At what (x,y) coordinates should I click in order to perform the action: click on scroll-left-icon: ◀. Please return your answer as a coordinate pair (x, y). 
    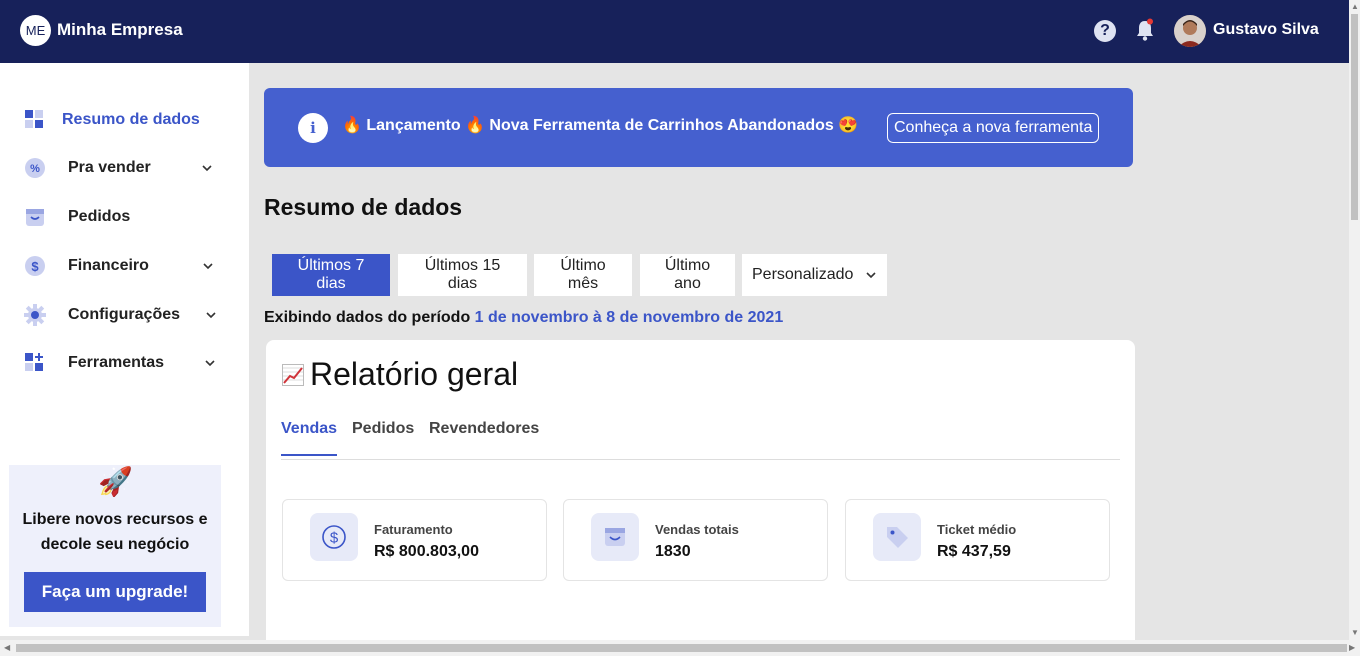
    Looking at the image, I should click on (7, 647).